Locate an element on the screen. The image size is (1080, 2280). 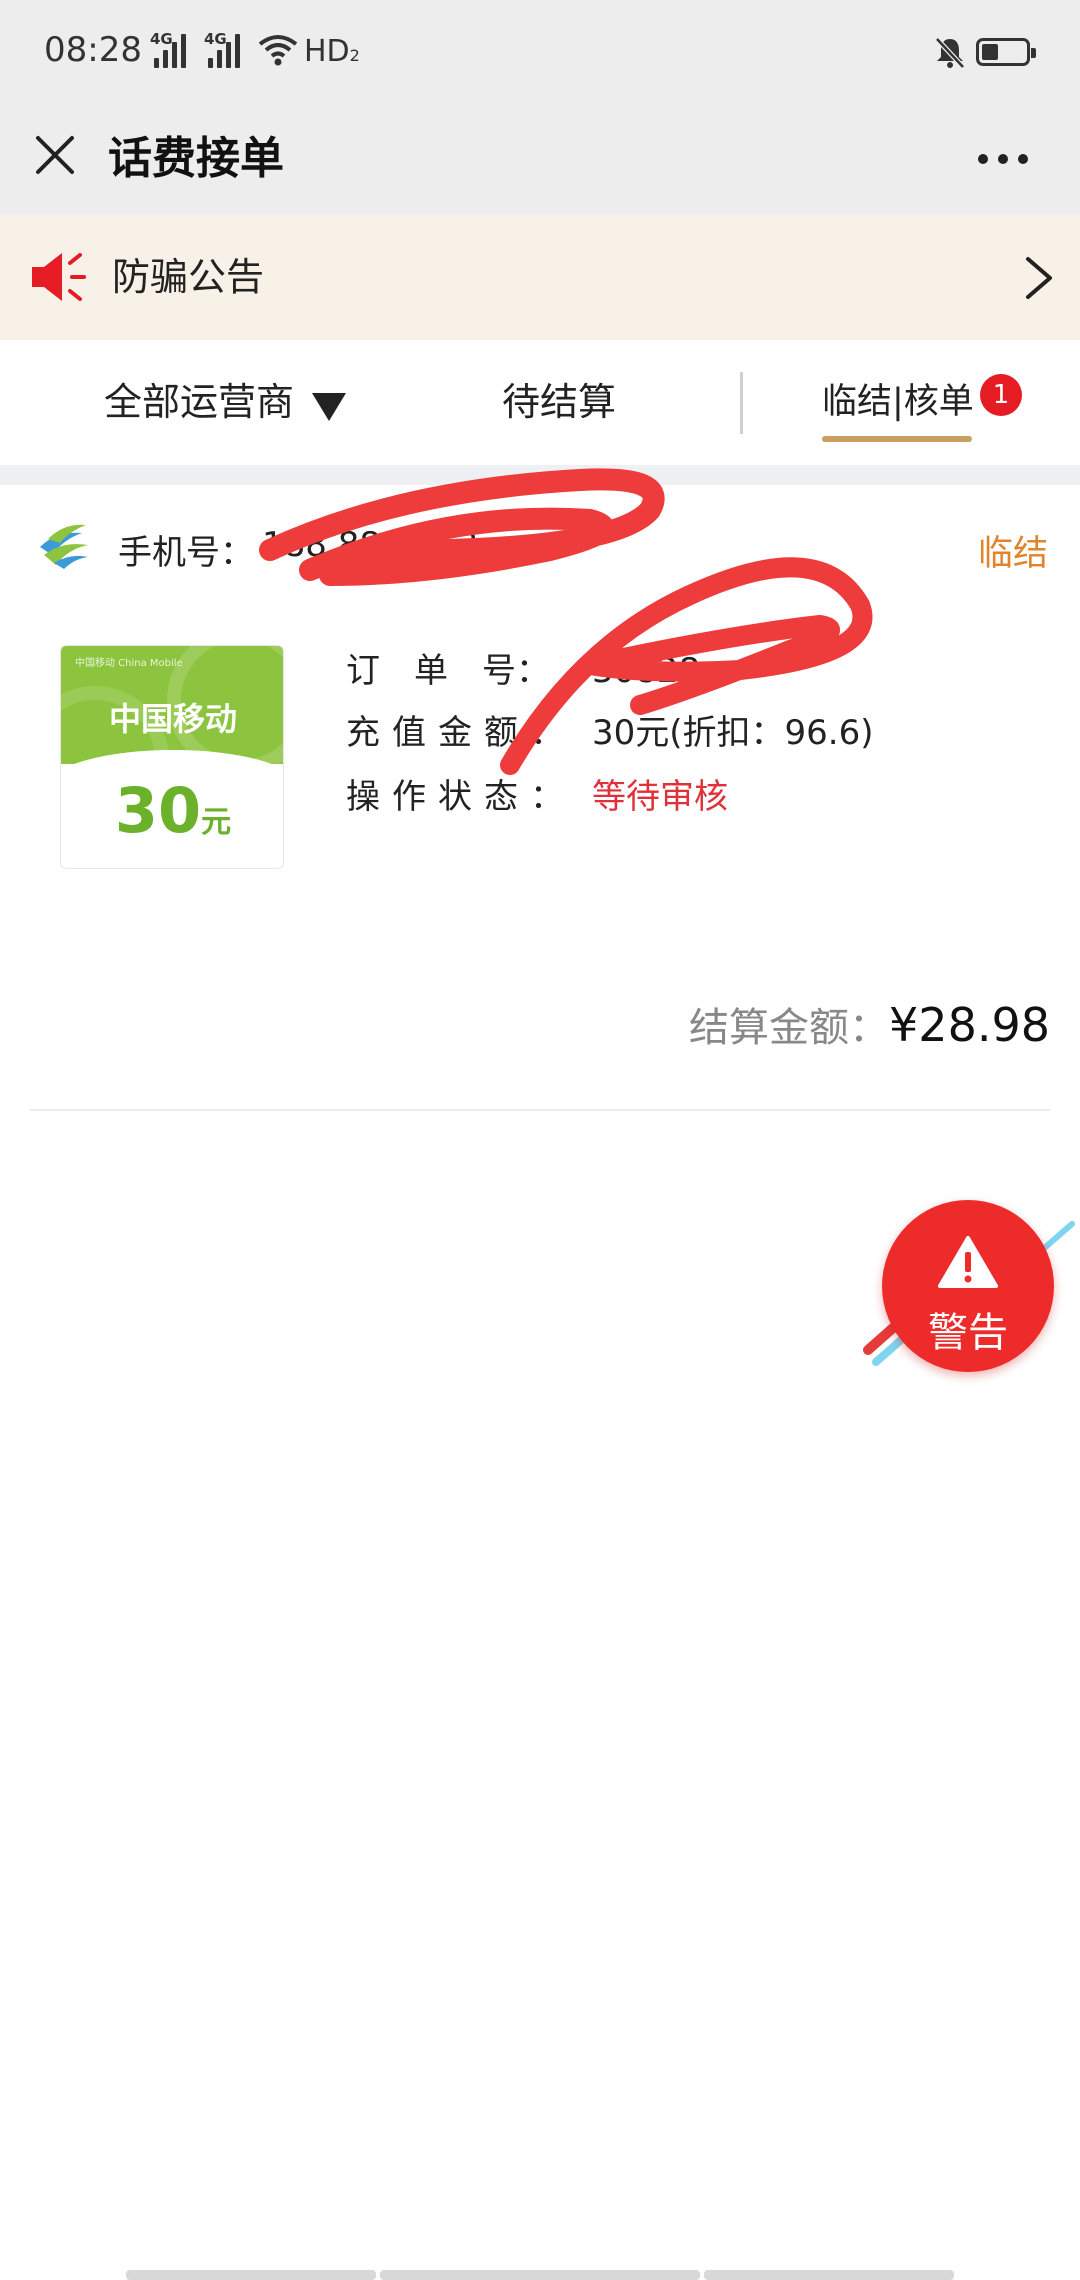
more-icon is located at coordinates (1003, 159).